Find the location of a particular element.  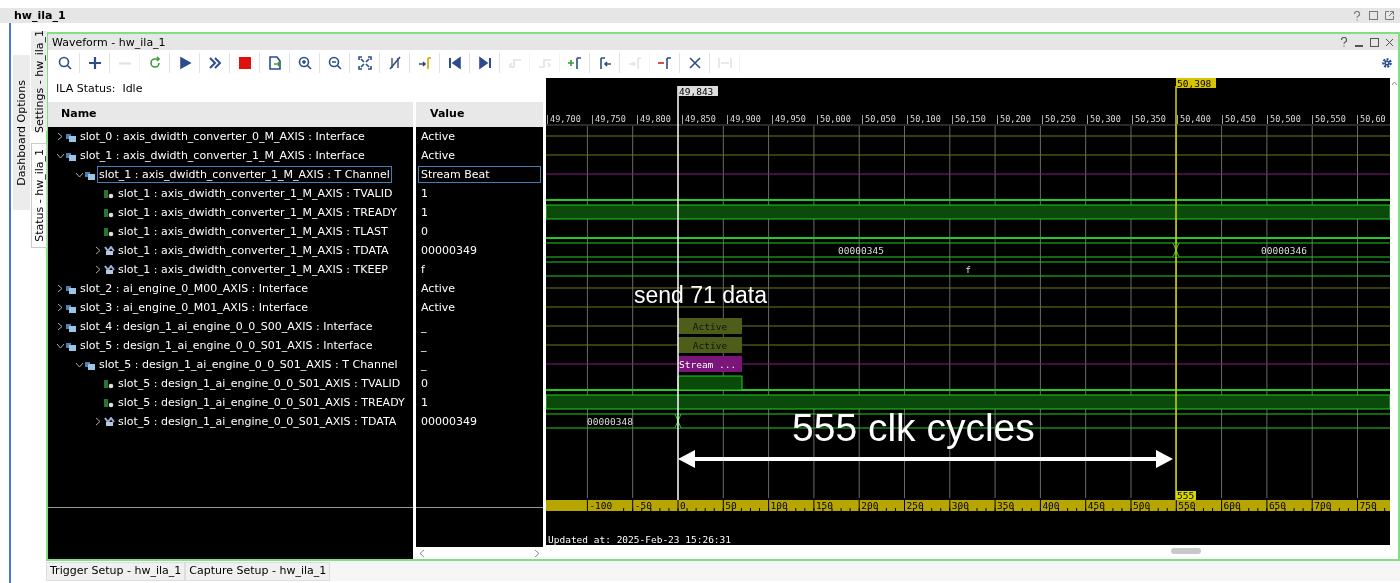

timeline-label: 650 is located at coordinates (1277, 505).